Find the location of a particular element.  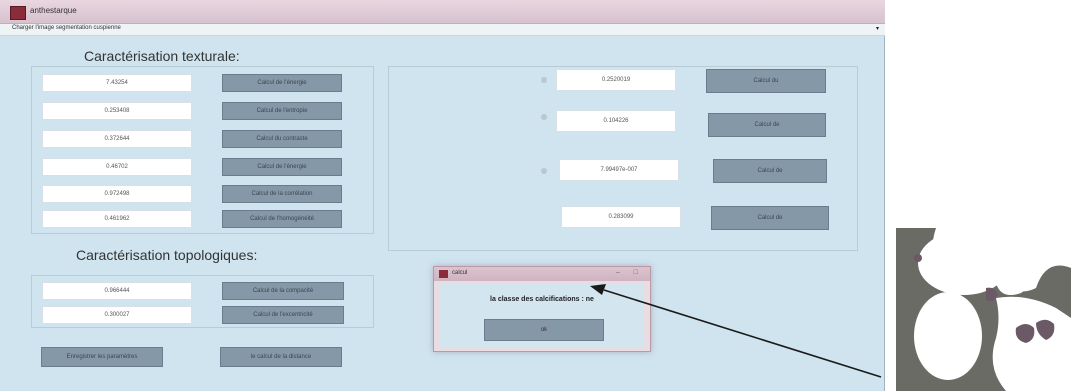

entropy-value: 0.253408 is located at coordinates (117, 111).